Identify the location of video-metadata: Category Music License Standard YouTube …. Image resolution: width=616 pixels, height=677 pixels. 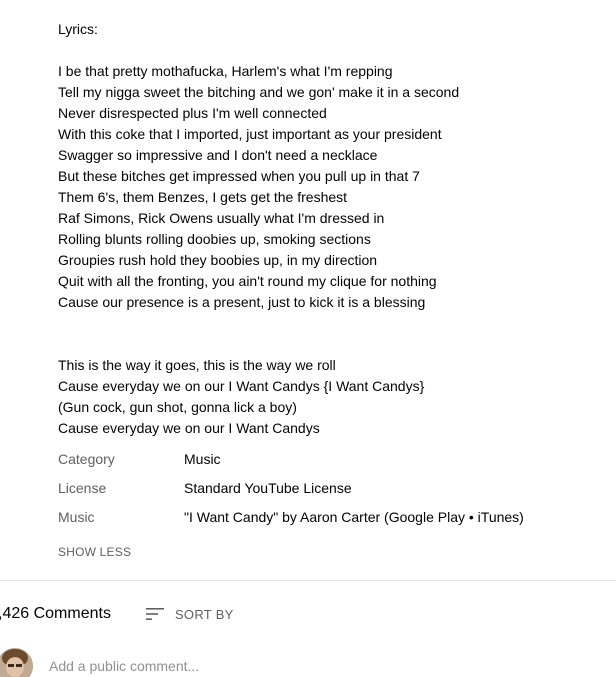
(333, 487).